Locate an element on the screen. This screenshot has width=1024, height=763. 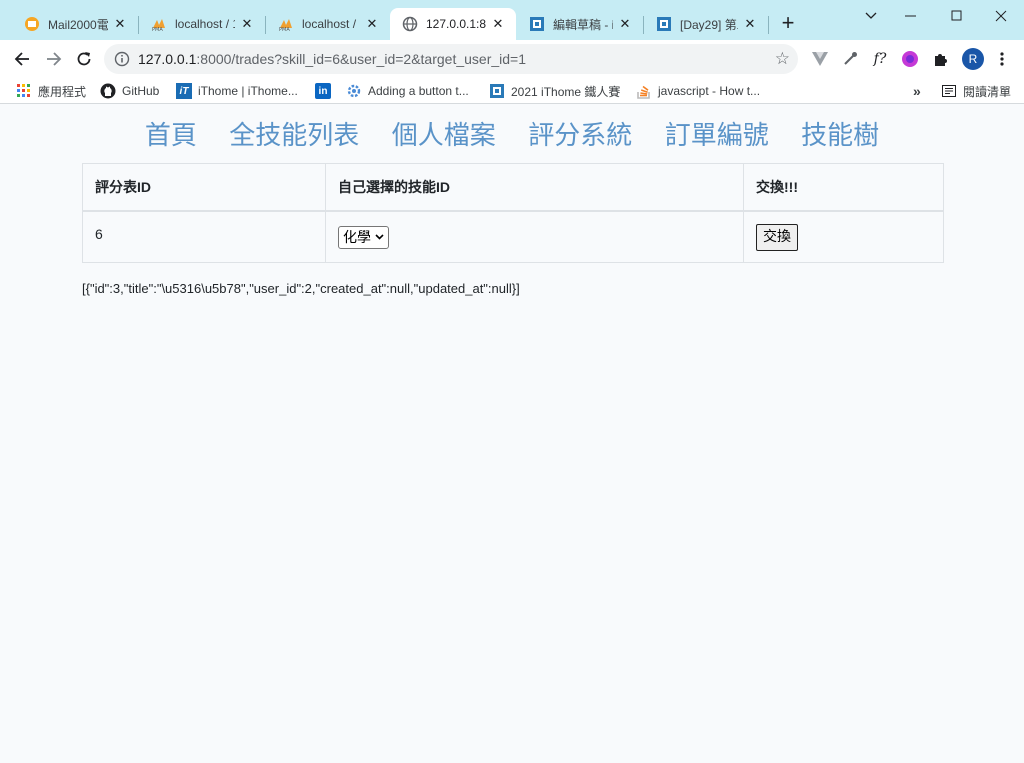
skill-select: 化學 is located at coordinates (363, 237).